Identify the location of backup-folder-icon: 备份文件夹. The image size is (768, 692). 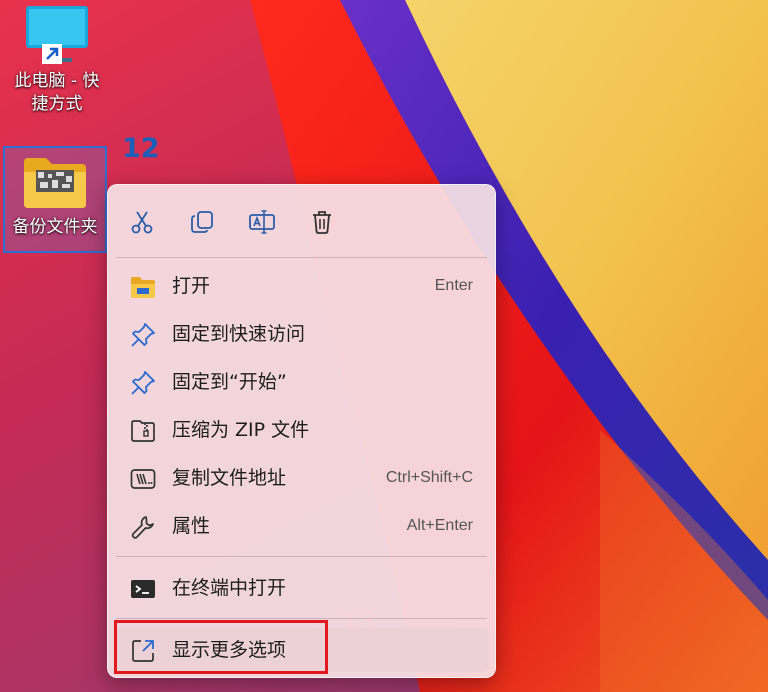
(55, 199).